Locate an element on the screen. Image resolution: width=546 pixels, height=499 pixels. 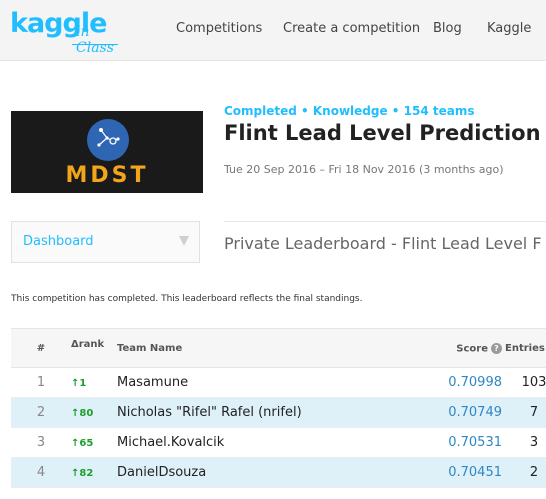
col-rank: # is located at coordinates (41, 348).